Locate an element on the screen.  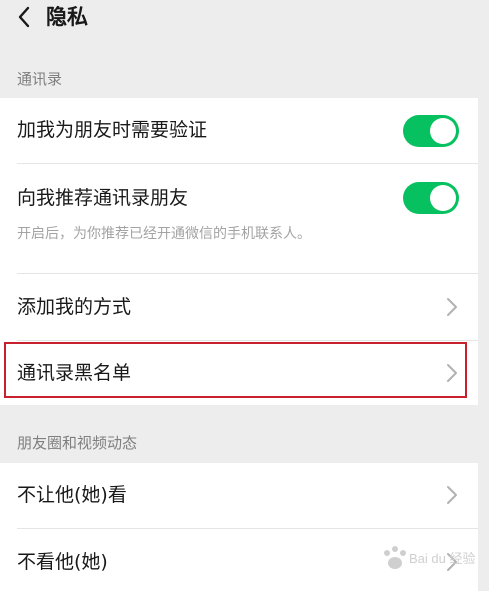
setting-row-hide-from: 不让他(她)看 is located at coordinates (239, 495).